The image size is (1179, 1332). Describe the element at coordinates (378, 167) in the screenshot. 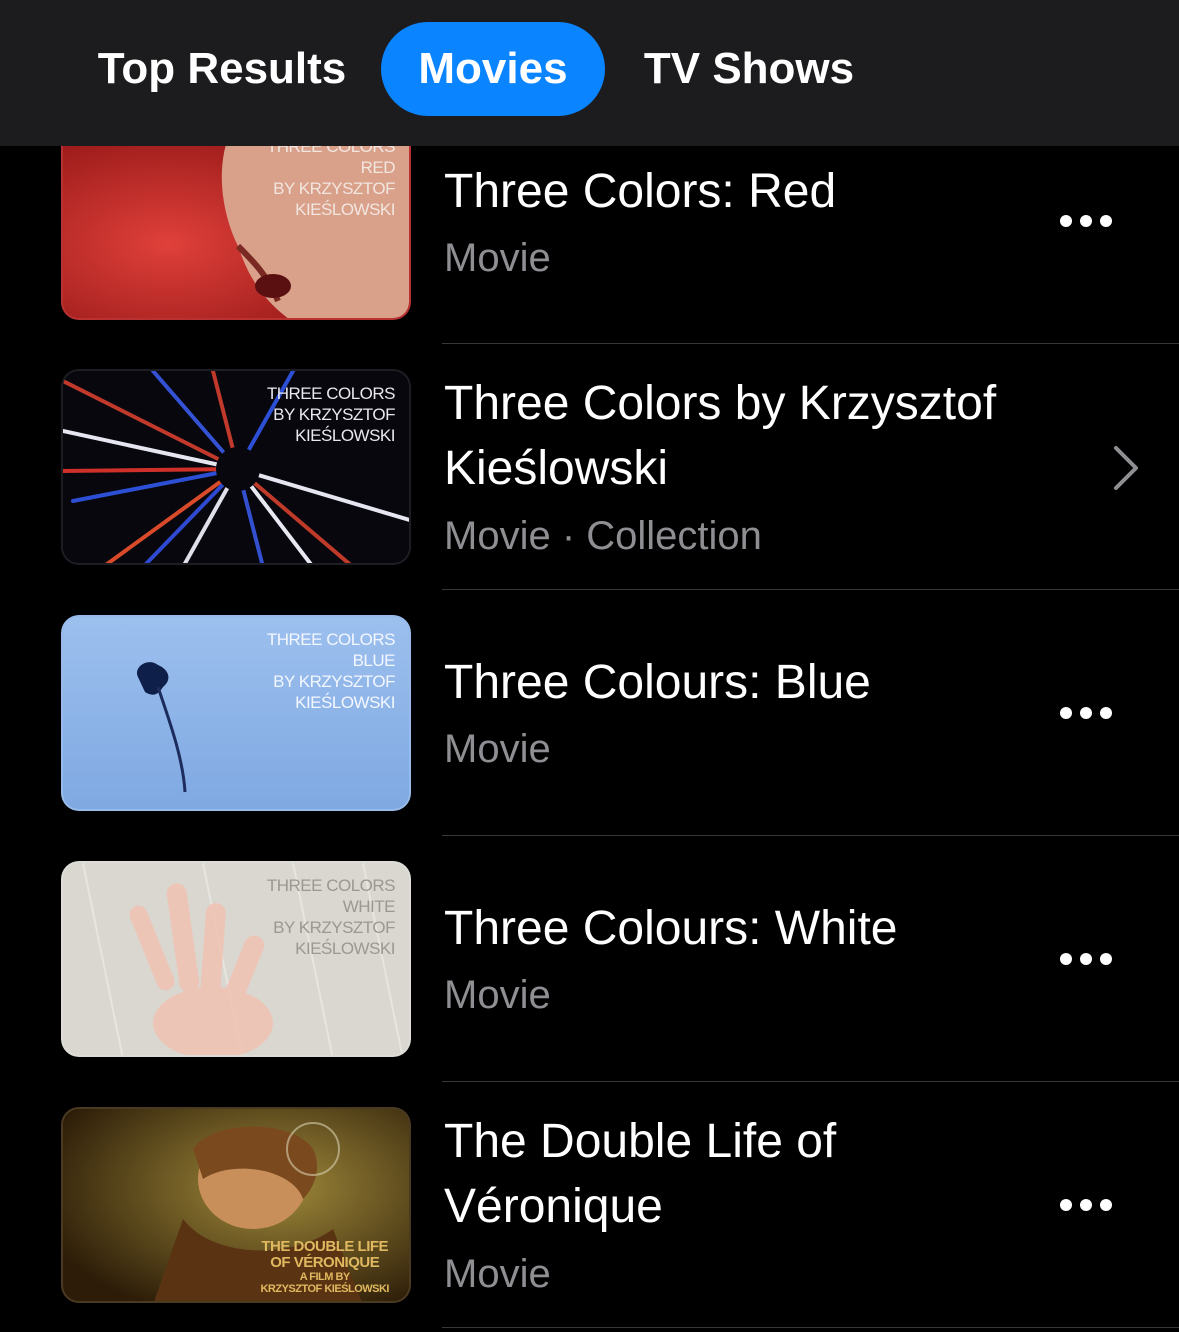

I see `poster-text: RED` at that location.